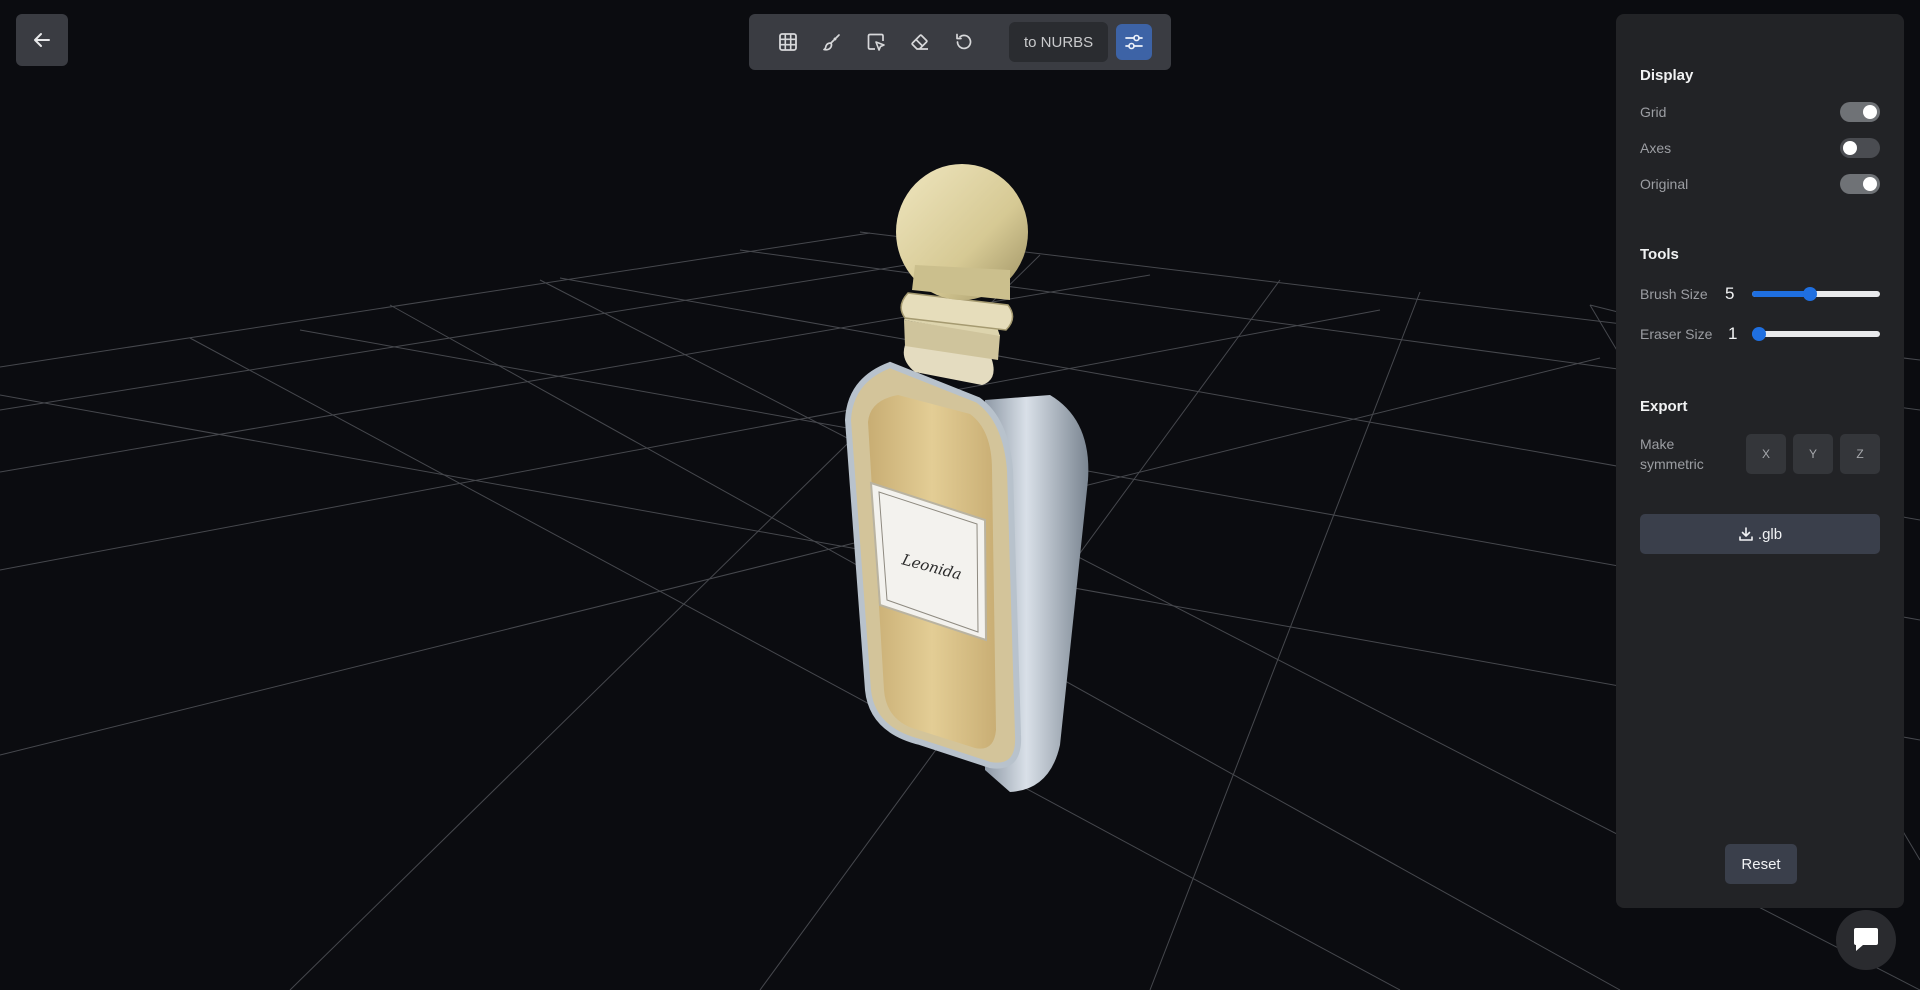 The image size is (1920, 990). I want to click on select-tool-button, so click(876, 42).